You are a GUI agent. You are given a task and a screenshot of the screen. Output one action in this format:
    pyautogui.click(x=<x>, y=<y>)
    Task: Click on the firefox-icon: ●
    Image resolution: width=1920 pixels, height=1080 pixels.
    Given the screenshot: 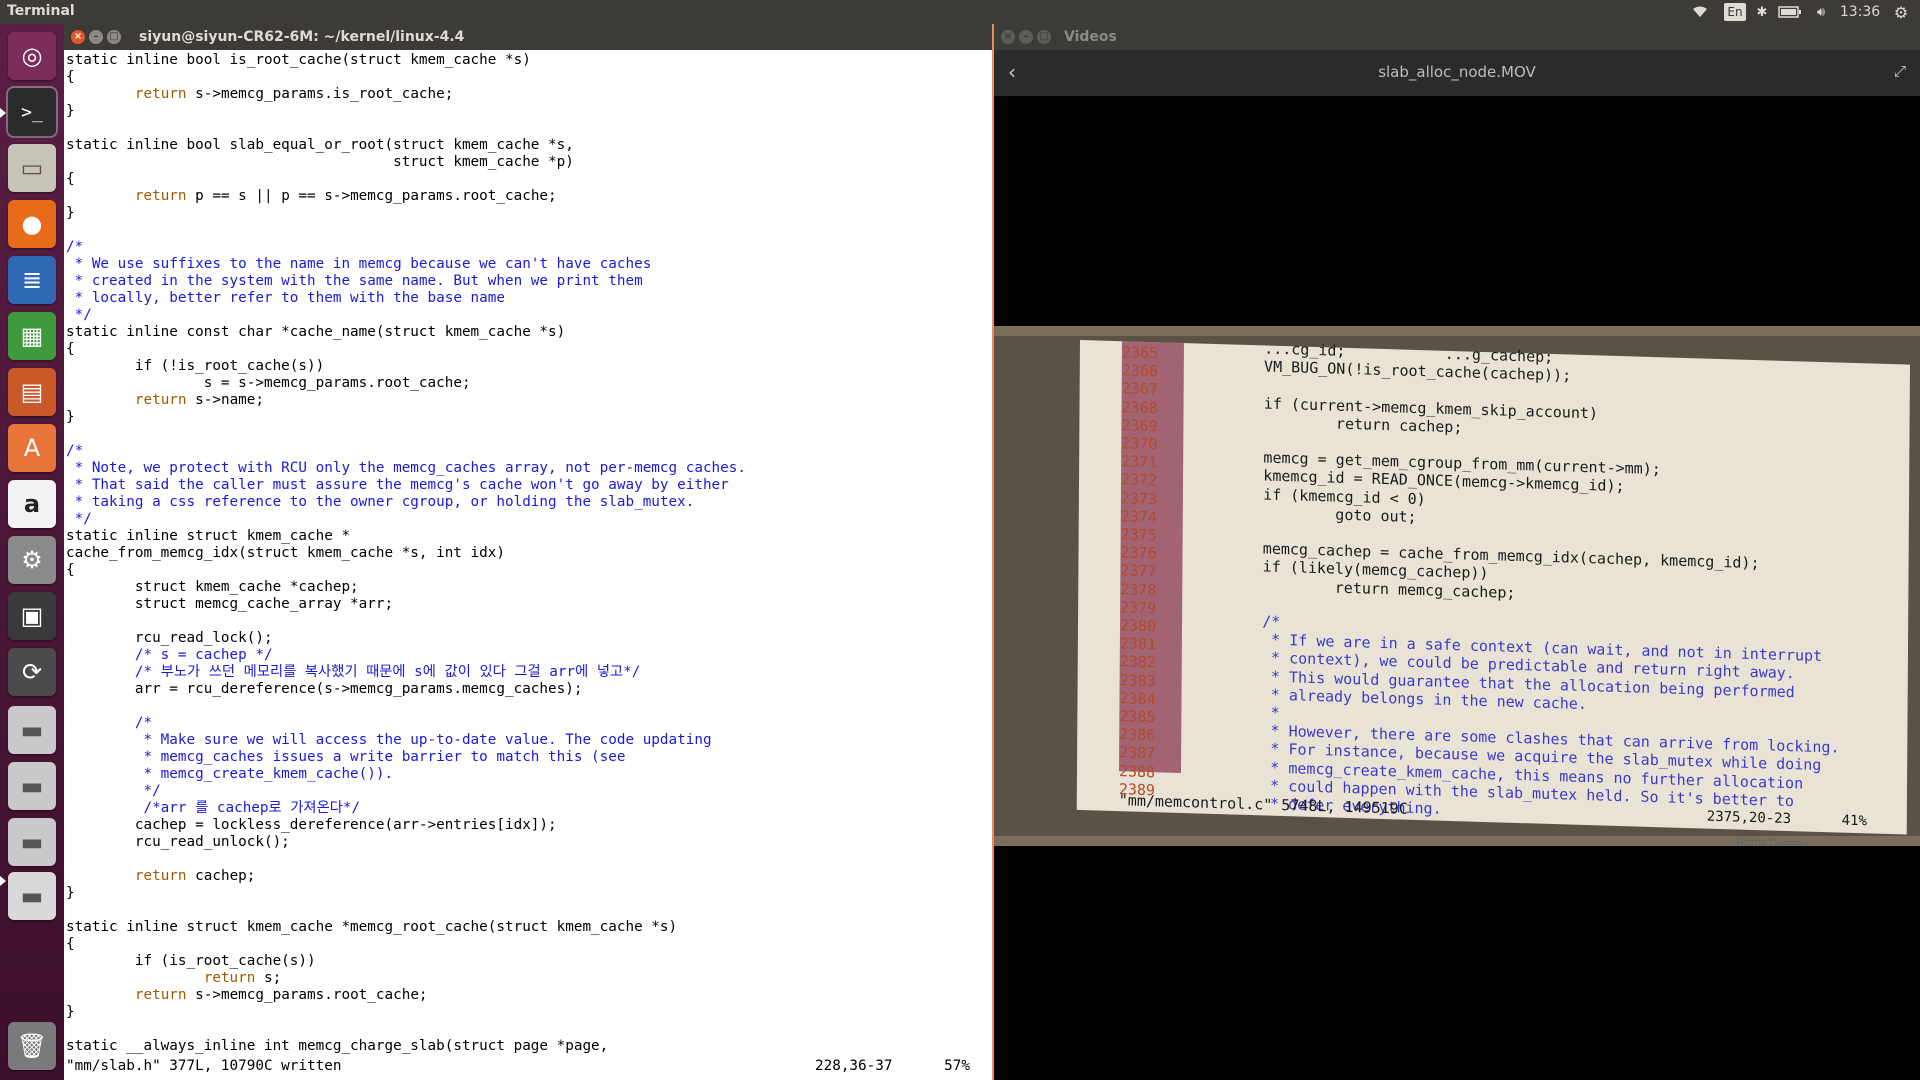 What is the action you would take?
    pyautogui.click(x=32, y=224)
    